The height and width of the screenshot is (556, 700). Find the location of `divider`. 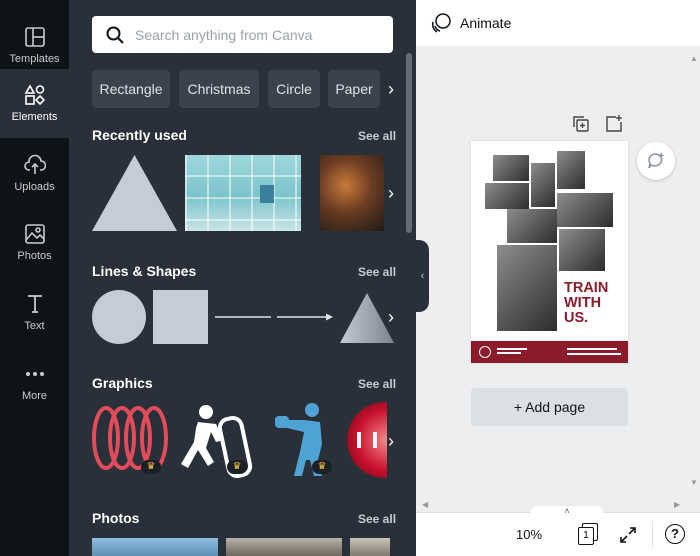

divider is located at coordinates (652, 534).